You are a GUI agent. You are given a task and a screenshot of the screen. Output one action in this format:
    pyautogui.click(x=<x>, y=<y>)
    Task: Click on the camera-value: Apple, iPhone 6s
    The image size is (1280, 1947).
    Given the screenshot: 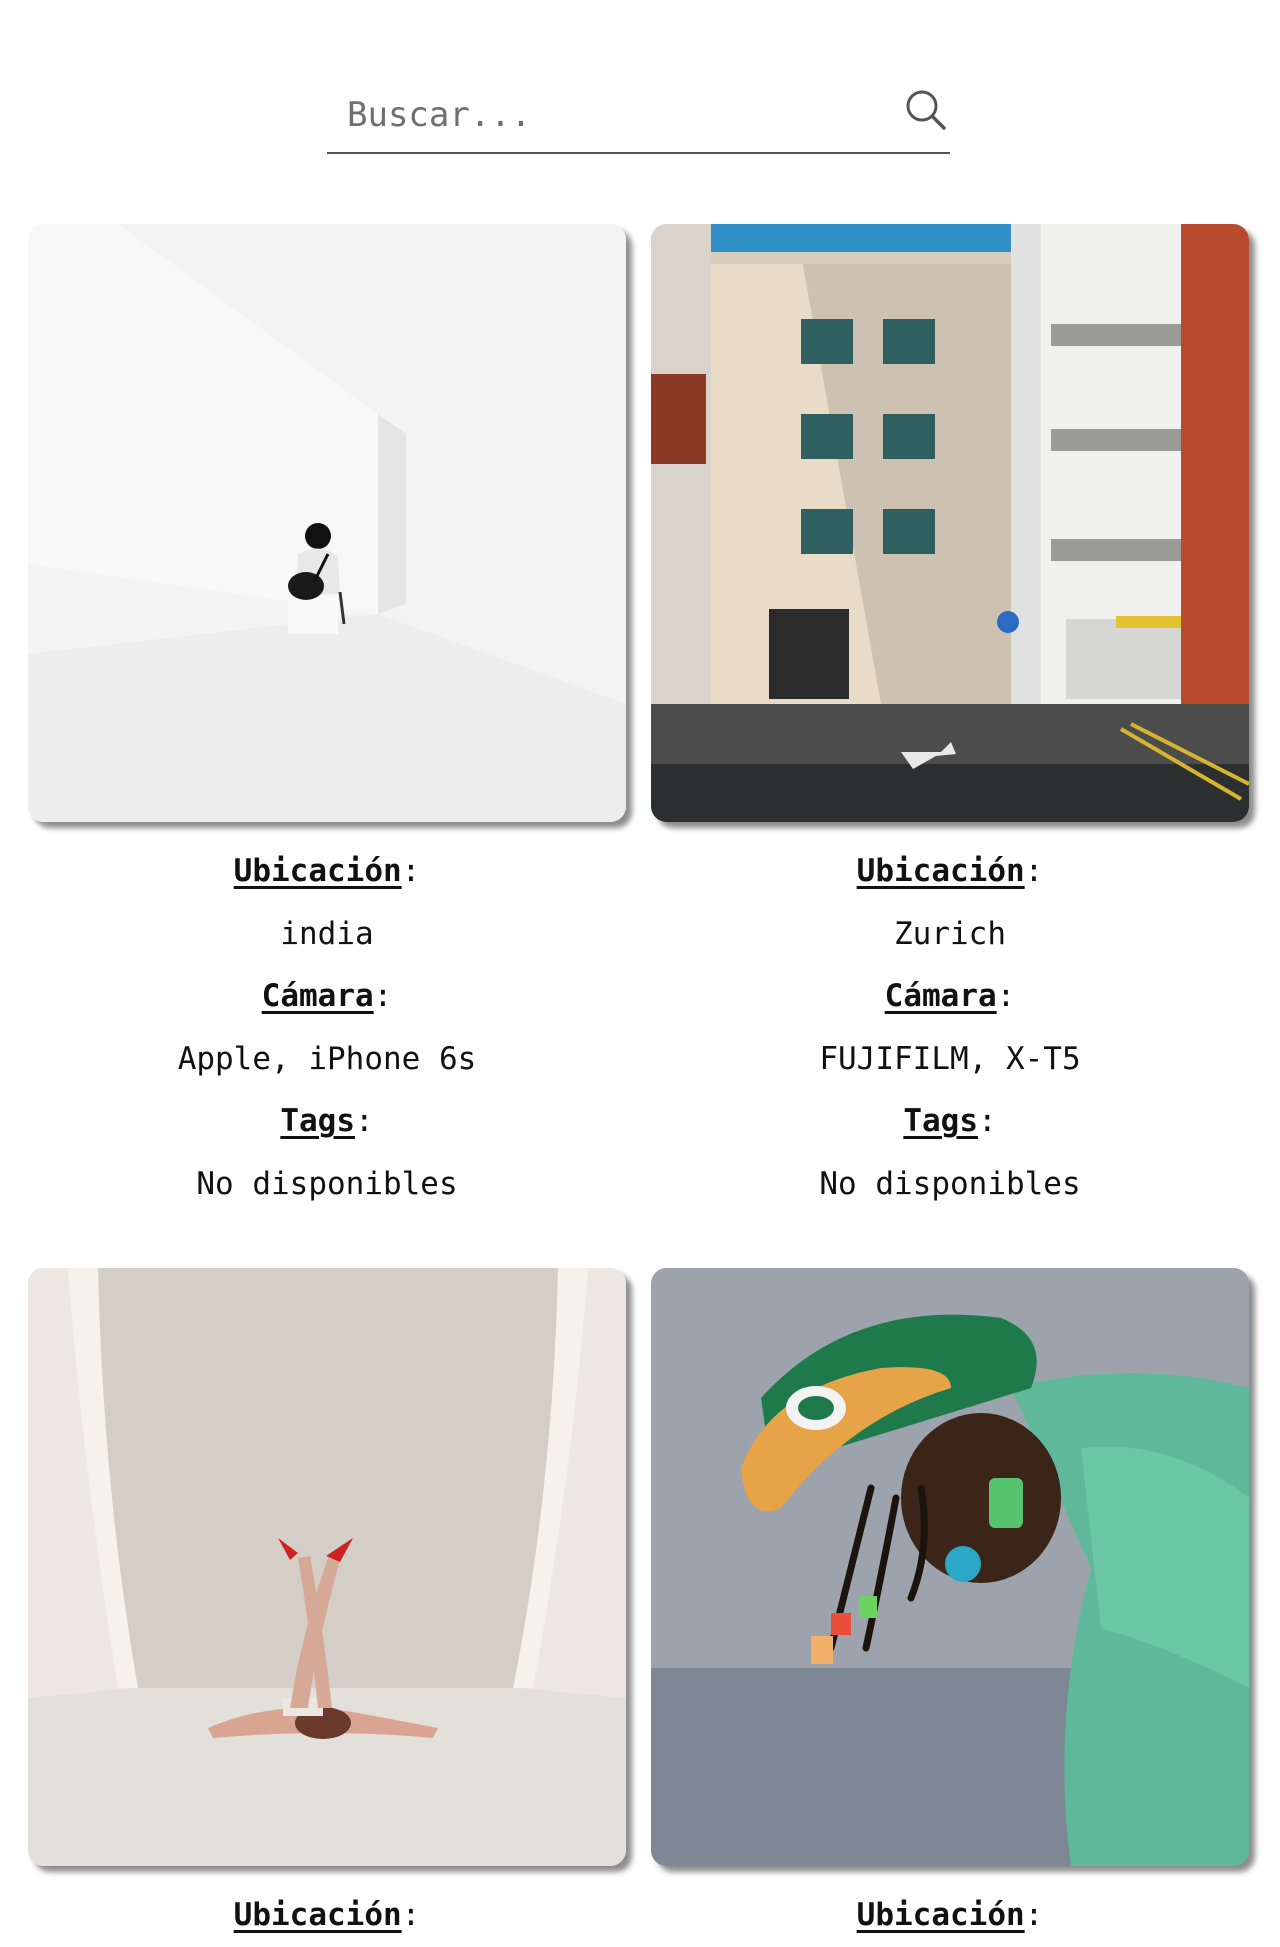 What is the action you would take?
    pyautogui.click(x=327, y=1058)
    